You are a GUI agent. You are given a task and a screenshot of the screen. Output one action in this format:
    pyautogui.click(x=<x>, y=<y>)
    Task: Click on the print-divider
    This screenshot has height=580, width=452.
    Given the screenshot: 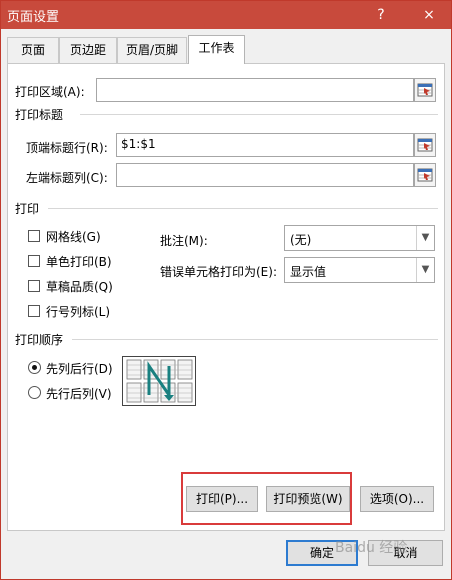 What is the action you would take?
    pyautogui.click(x=243, y=208)
    